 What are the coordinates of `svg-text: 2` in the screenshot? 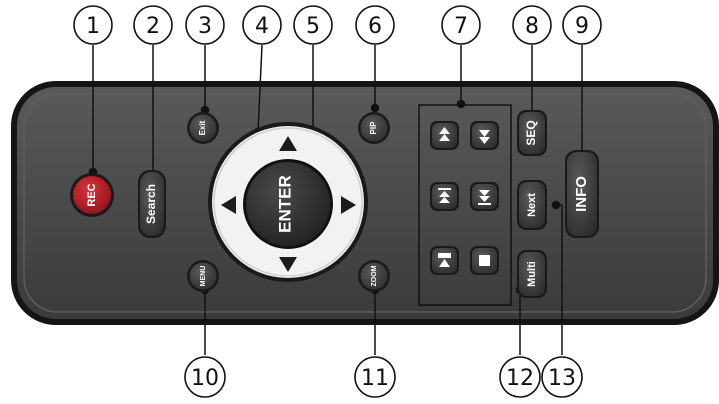 It's located at (153, 26).